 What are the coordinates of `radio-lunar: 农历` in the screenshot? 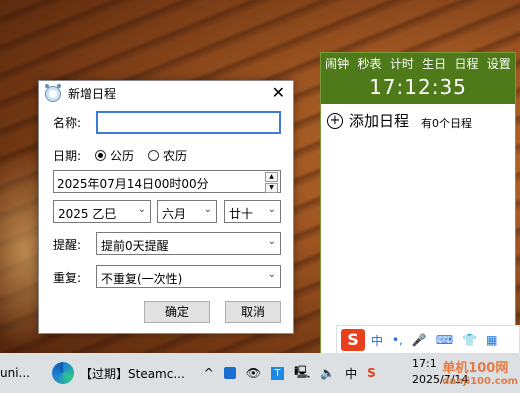 It's located at (167, 155).